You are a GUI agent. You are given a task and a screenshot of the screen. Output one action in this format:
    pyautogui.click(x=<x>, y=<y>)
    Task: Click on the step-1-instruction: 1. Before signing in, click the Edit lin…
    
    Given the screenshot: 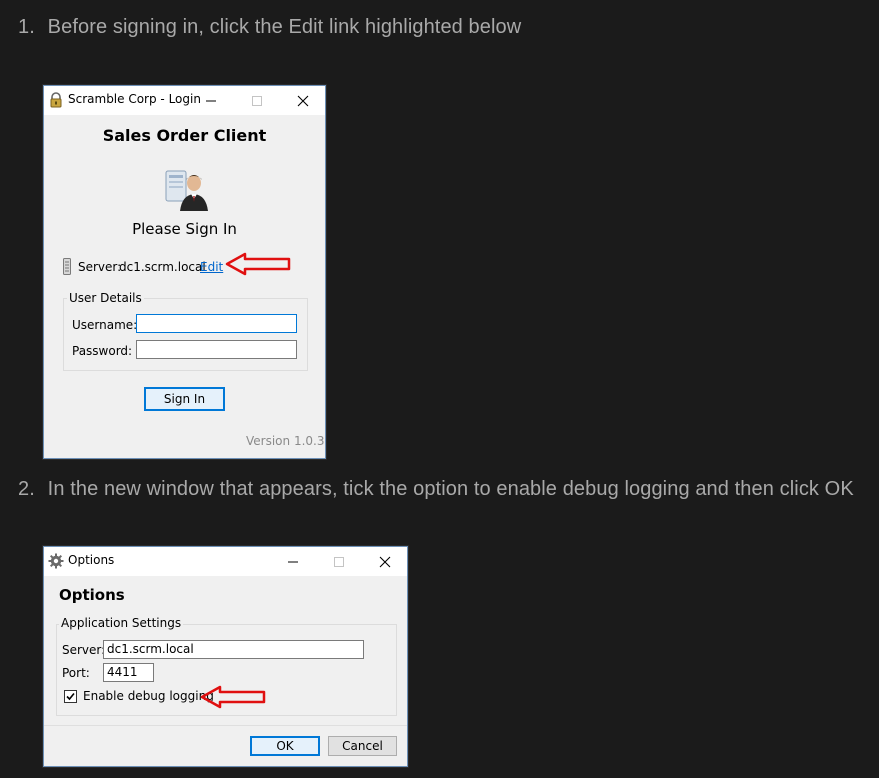 What is the action you would take?
    pyautogui.click(x=269, y=27)
    